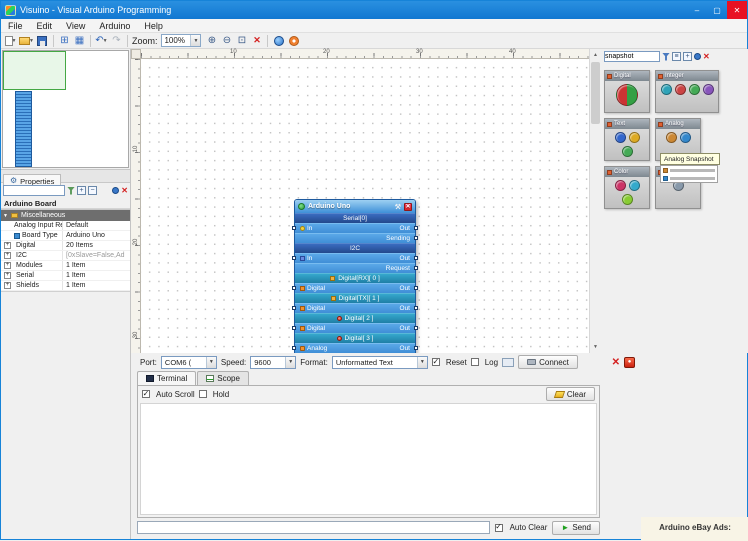 The height and width of the screenshot is (541, 748). What do you see at coordinates (211, 40) in the screenshot?
I see `zoom-in-button: ⊕` at bounding box center [211, 40].